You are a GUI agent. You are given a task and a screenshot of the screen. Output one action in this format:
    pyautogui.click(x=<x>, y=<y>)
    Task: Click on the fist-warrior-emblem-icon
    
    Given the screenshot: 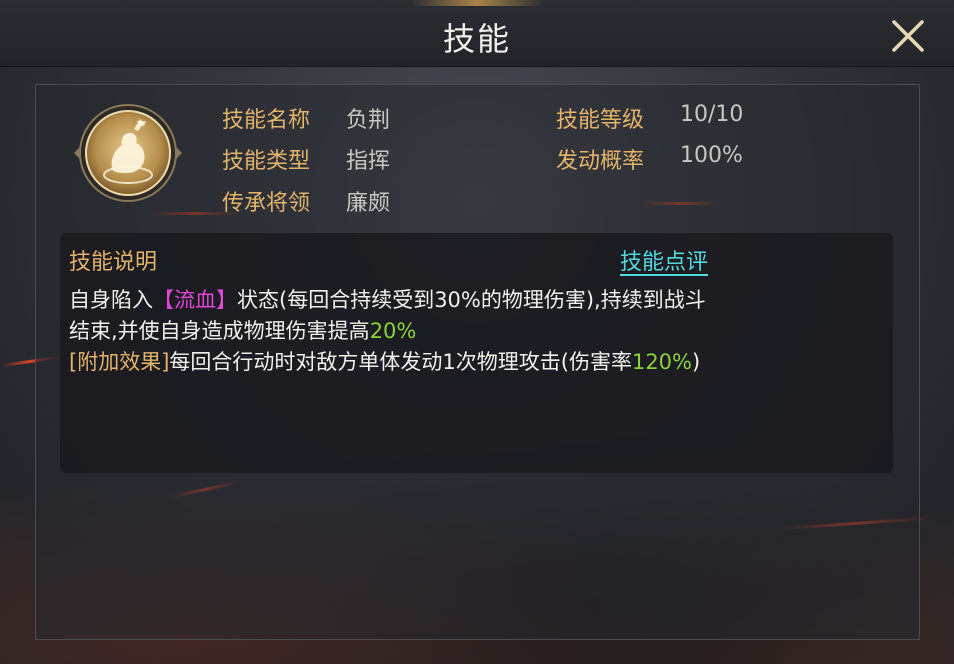 What is the action you would take?
    pyautogui.click(x=128, y=153)
    